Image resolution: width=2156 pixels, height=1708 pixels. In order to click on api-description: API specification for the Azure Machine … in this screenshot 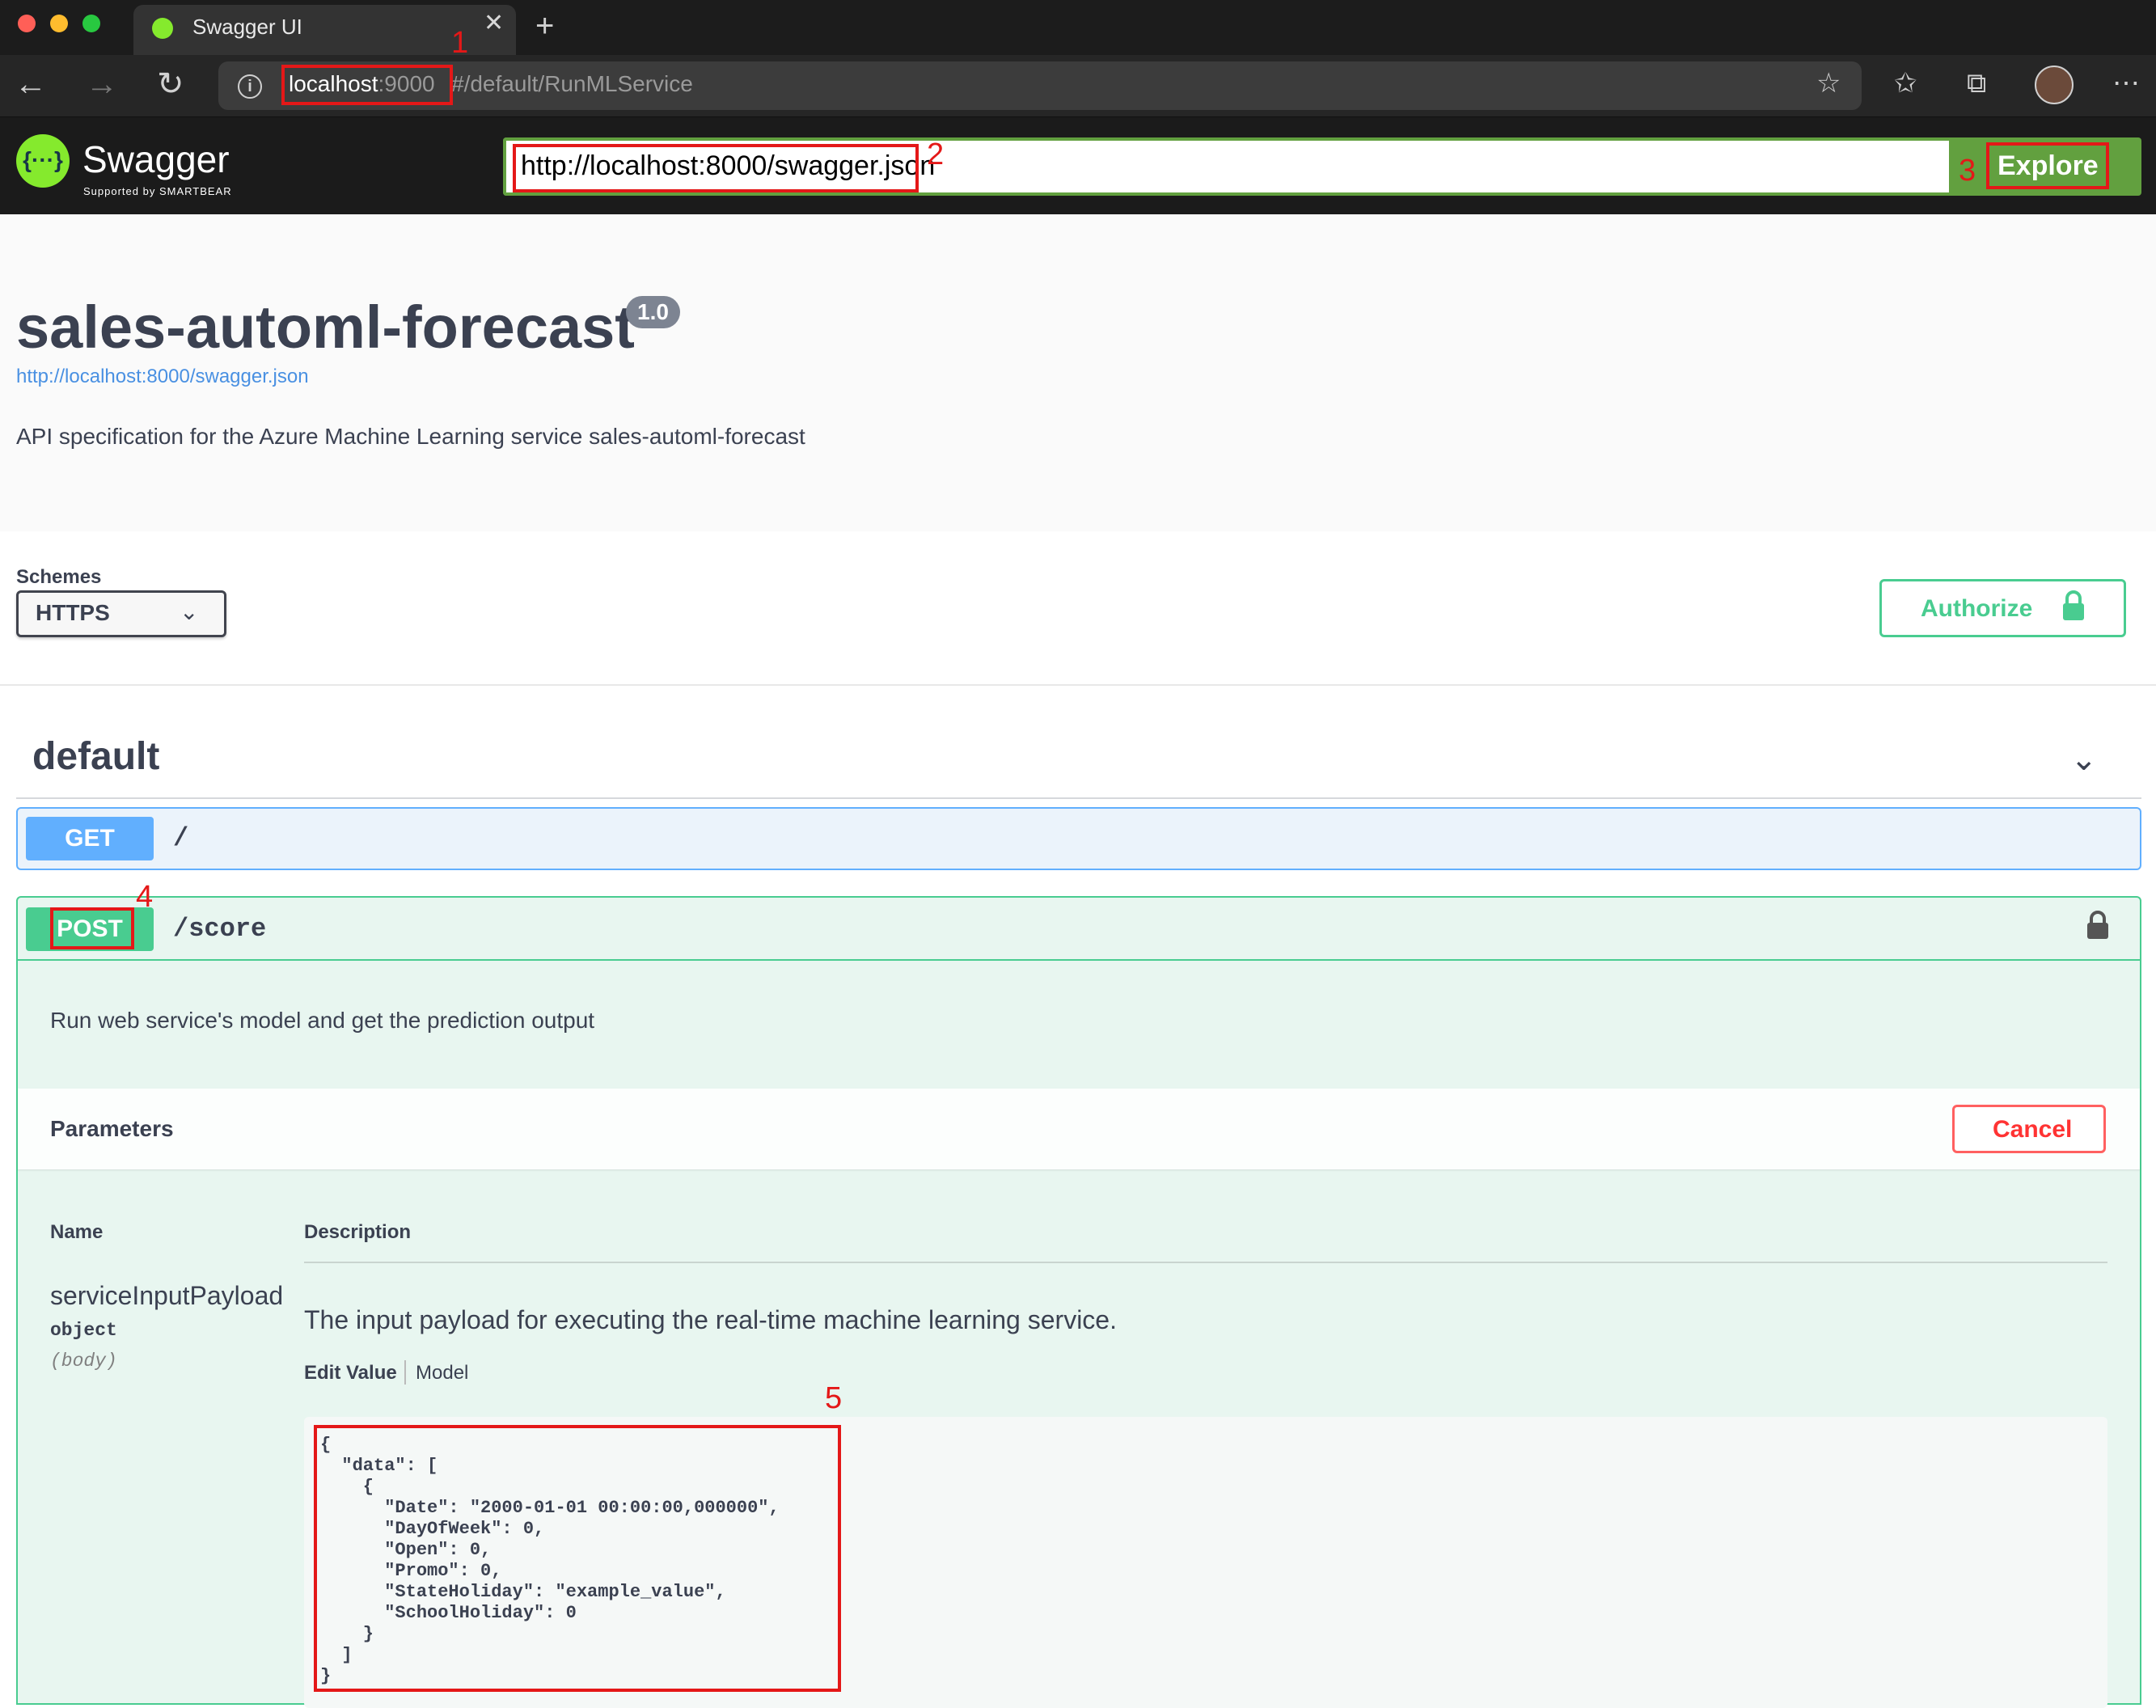, I will do `click(411, 436)`.